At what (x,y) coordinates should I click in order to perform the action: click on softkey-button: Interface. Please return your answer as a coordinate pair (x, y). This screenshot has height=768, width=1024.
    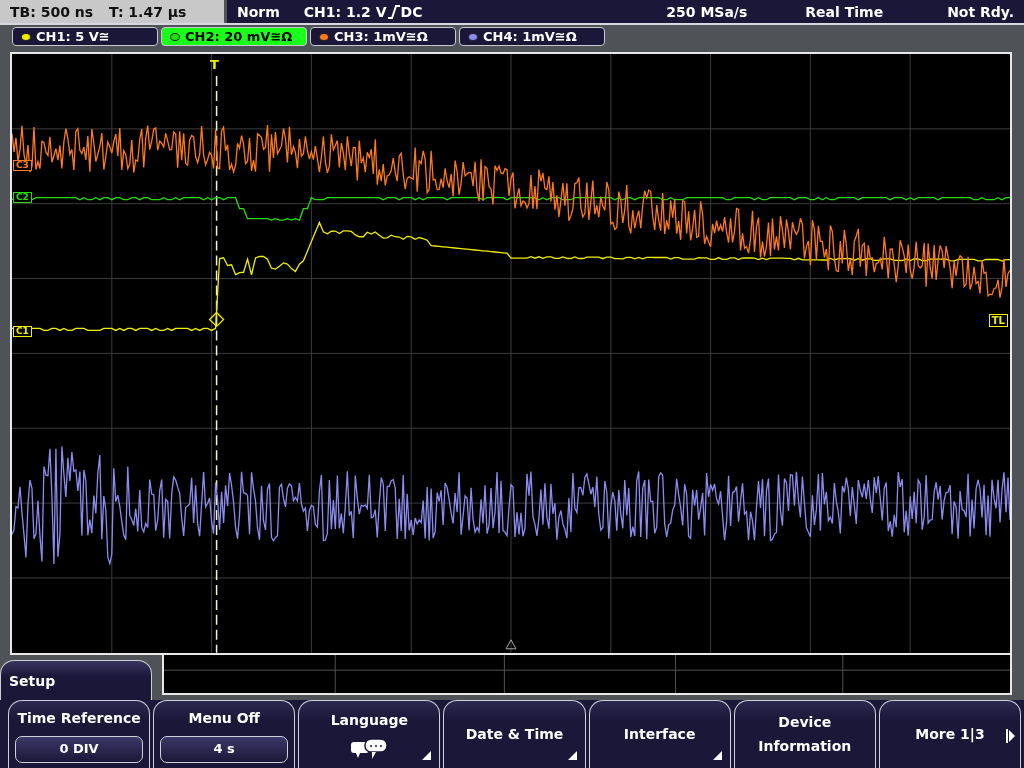
    Looking at the image, I should click on (659, 733).